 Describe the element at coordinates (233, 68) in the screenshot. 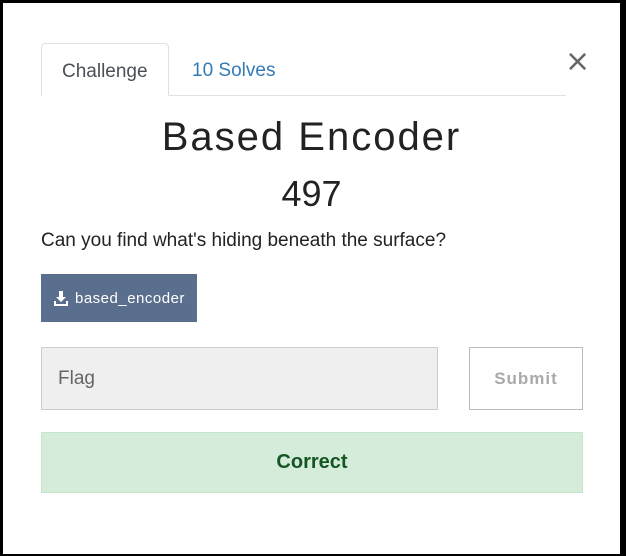

I see `tab-solves: 10 Solves` at that location.